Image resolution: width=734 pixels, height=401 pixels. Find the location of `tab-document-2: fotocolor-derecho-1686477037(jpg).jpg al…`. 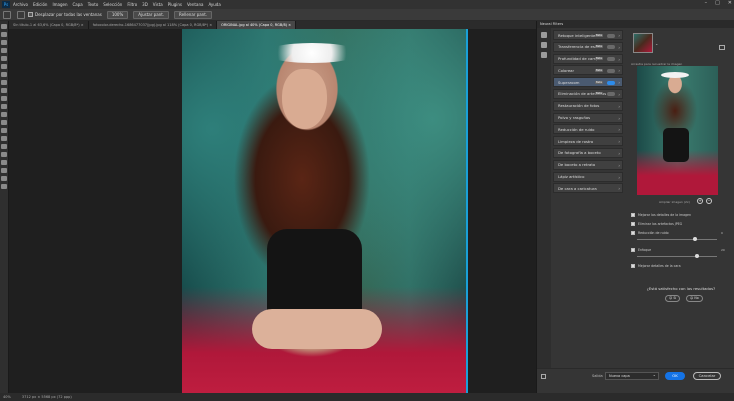

tab-document-2: fotocolor-derecho-1686477037(jpg).jpg al… is located at coordinates (153, 25).